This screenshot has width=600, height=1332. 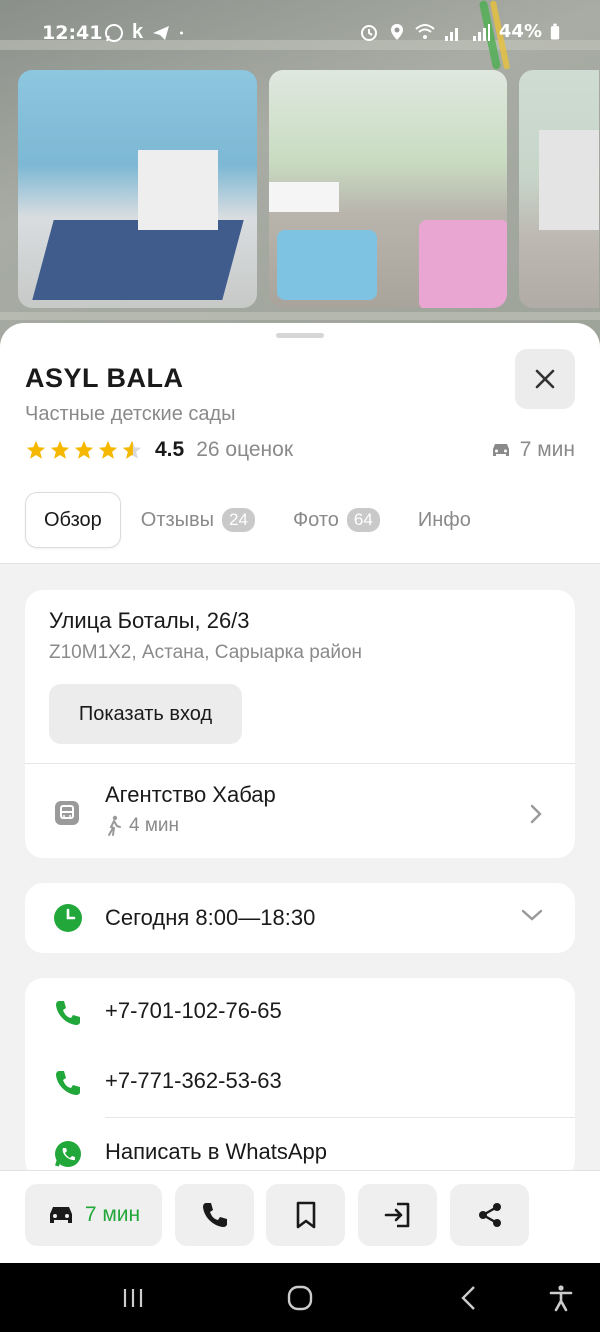 I want to click on tab-photos-label: Фото, so click(x=315, y=519).